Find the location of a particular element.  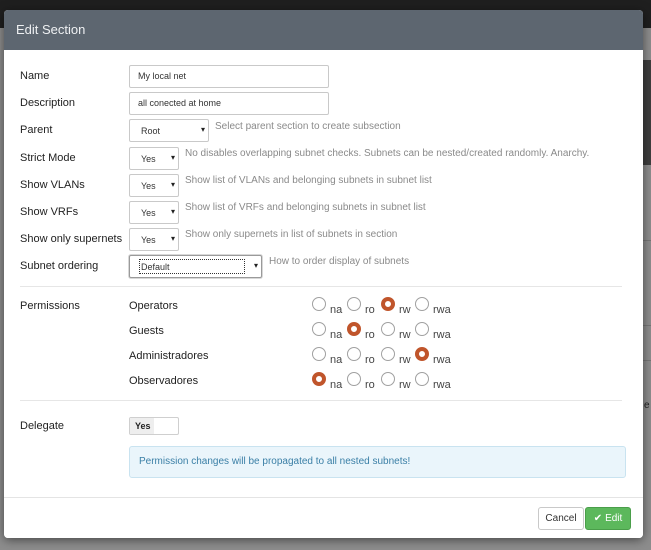

strict-mode-label: Strict Mode is located at coordinates (48, 158).